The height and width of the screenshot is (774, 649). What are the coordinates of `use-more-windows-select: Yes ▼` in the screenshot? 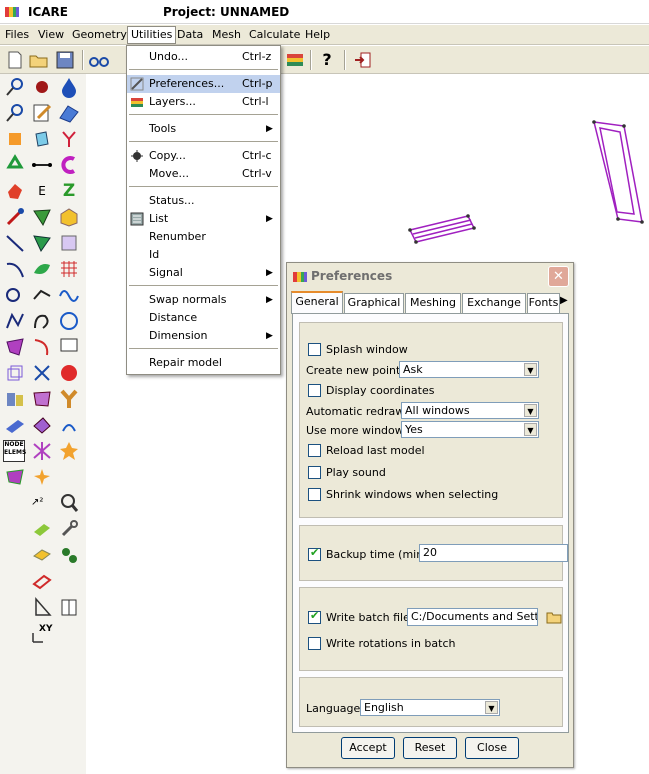 It's located at (470, 429).